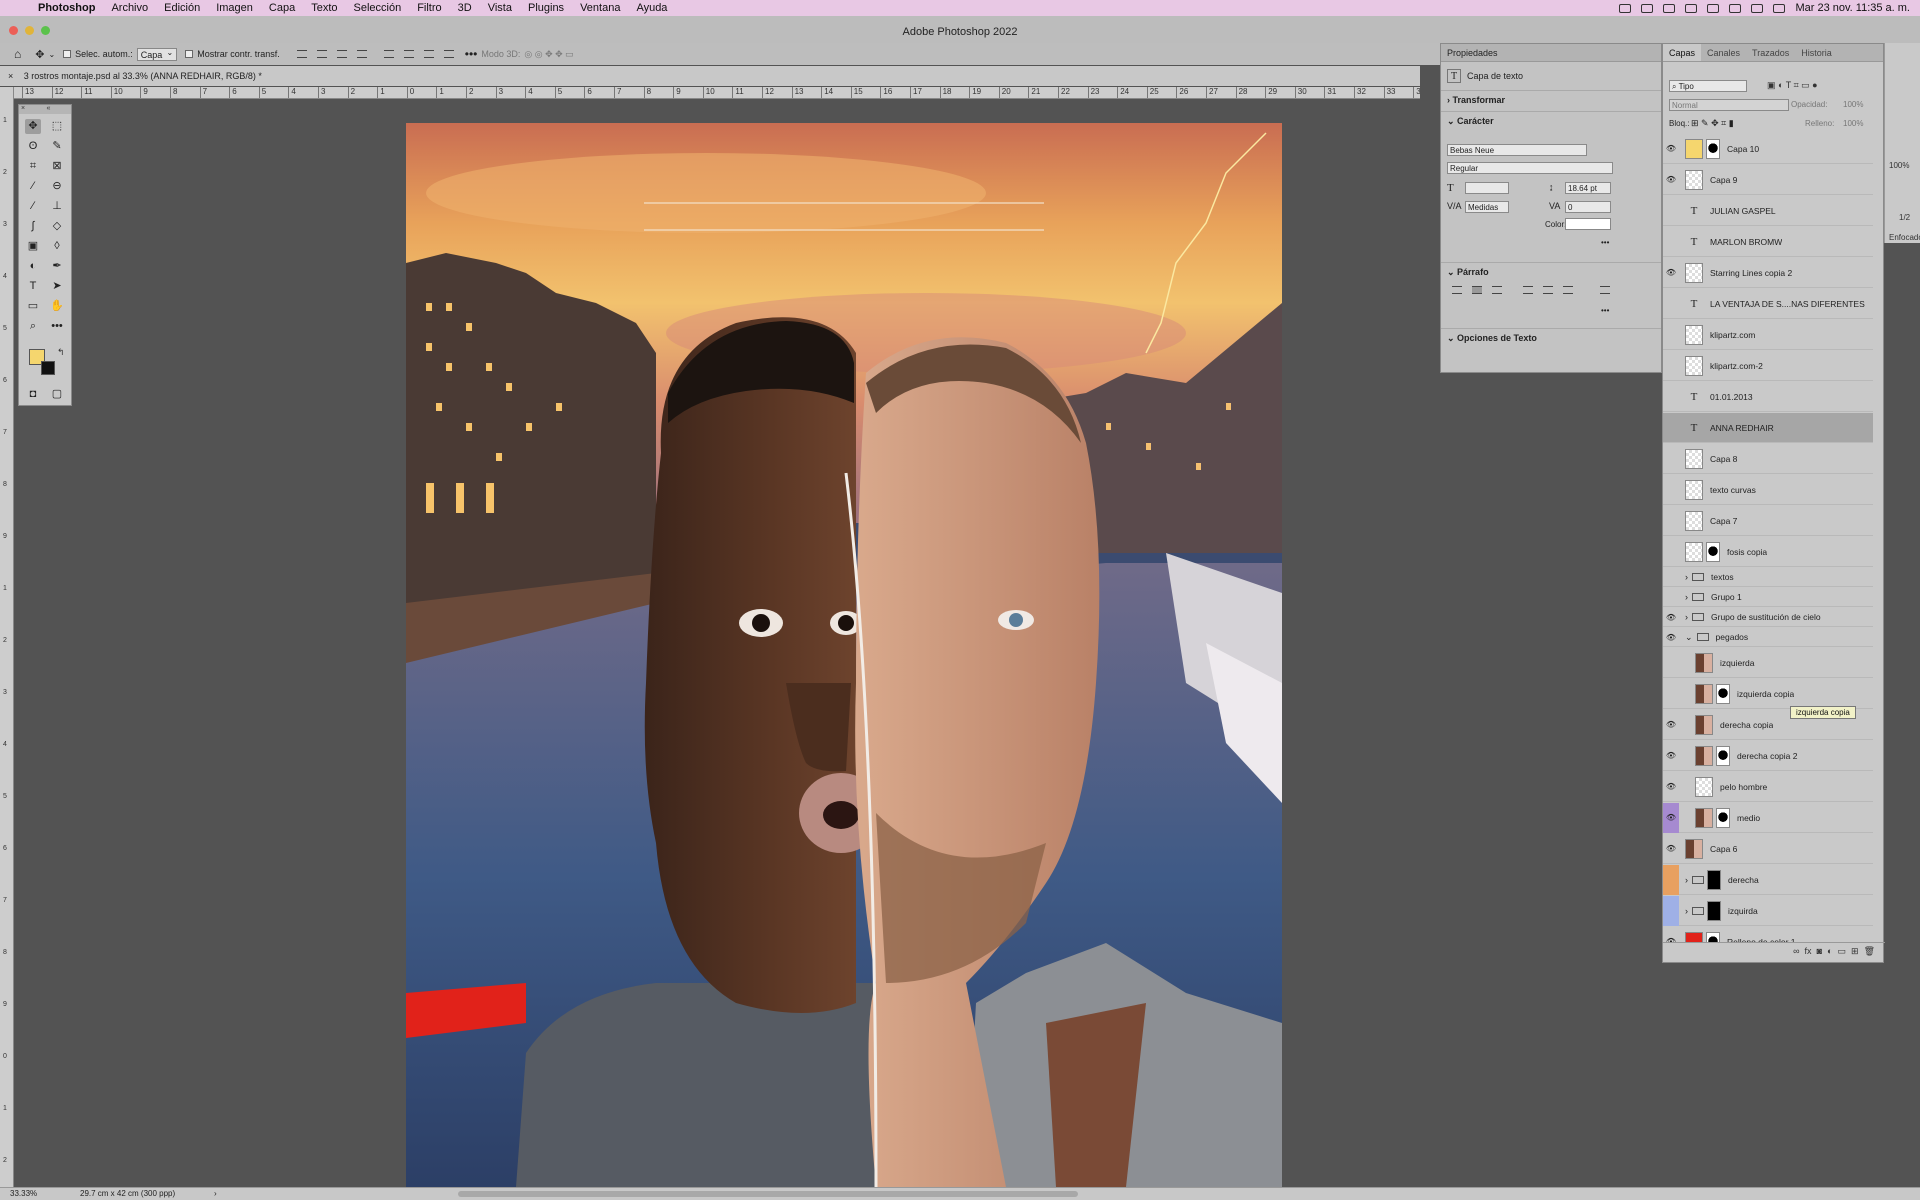 The height and width of the screenshot is (1200, 1920). I want to click on font-family-select: Bebas Neue, so click(1517, 150).